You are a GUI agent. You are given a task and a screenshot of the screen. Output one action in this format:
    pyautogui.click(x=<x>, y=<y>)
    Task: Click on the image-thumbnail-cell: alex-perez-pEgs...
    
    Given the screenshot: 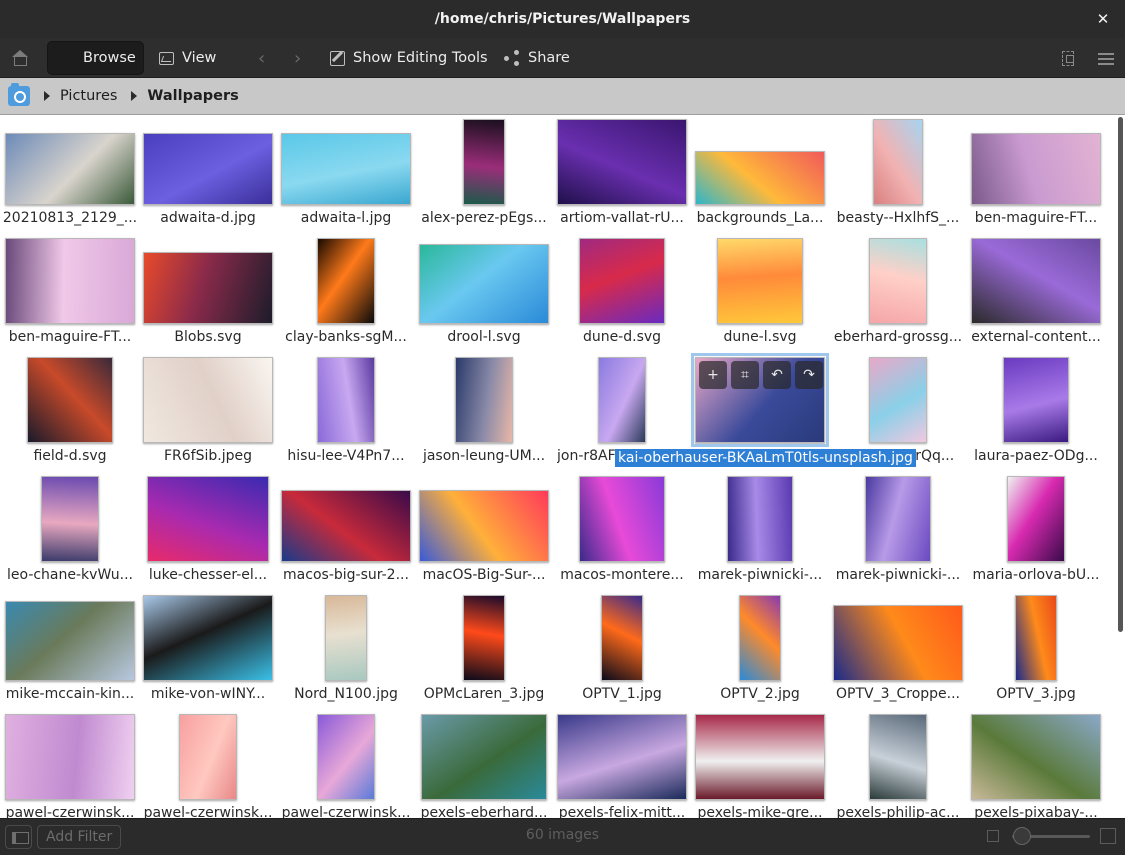 What is the action you would take?
    pyautogui.click(x=484, y=176)
    